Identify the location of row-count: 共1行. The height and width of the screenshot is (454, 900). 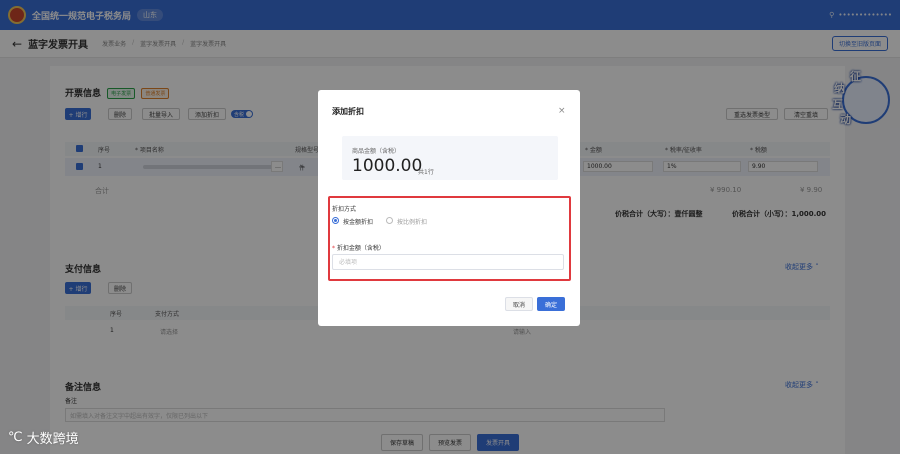
(426, 172).